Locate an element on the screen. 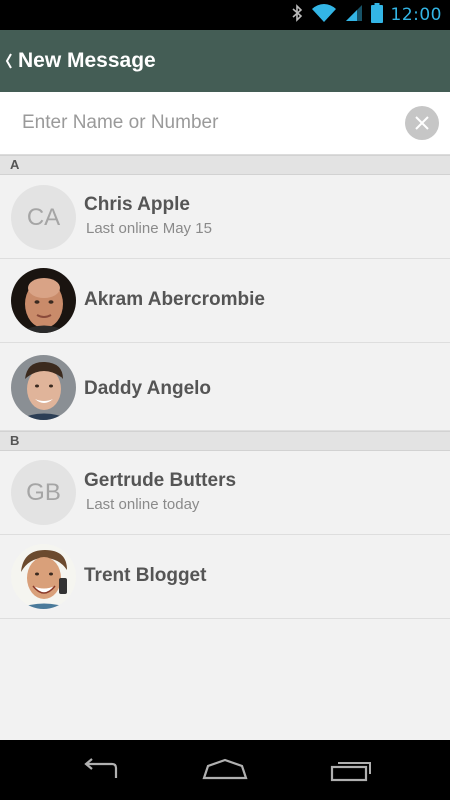 This screenshot has width=450, height=800. contact-row: Akram Abercrombie is located at coordinates (225, 301).